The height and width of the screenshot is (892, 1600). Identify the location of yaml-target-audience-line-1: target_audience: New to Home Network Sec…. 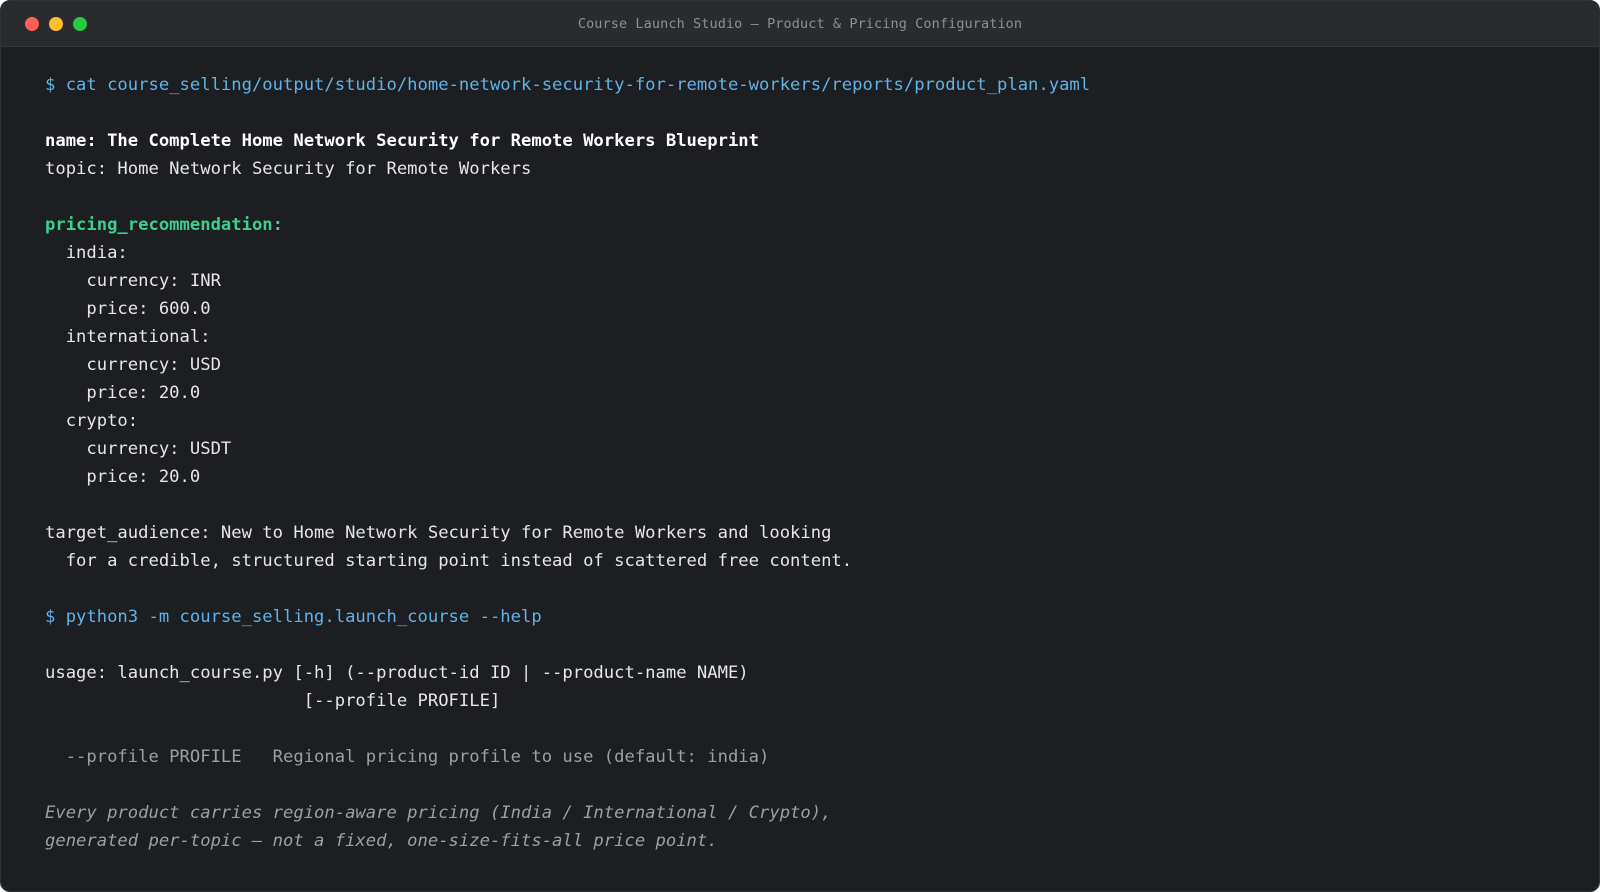
(438, 533).